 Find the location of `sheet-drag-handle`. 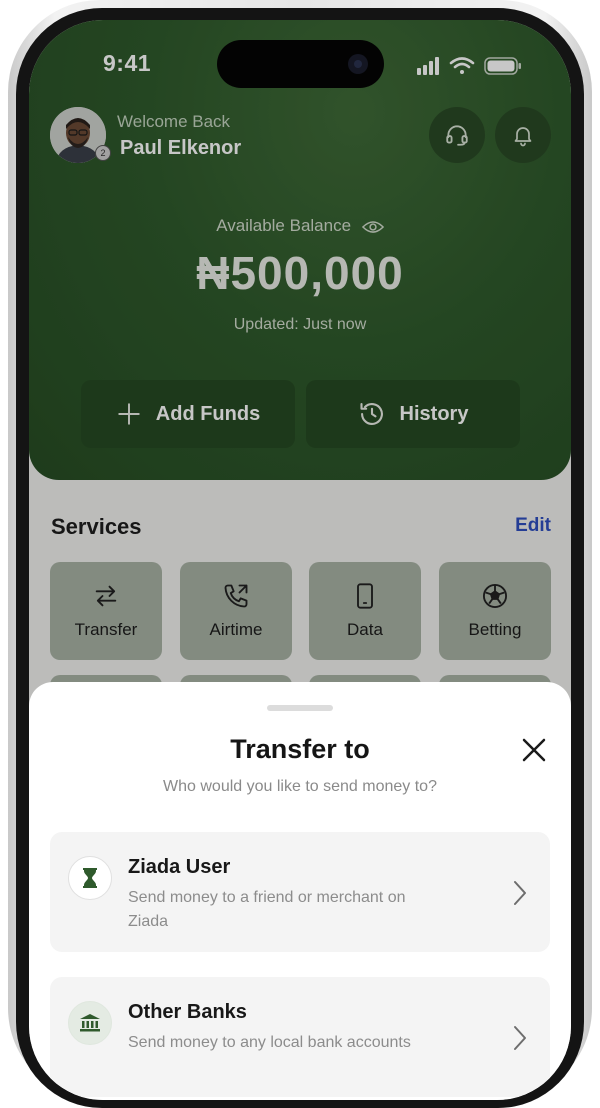

sheet-drag-handle is located at coordinates (300, 708).